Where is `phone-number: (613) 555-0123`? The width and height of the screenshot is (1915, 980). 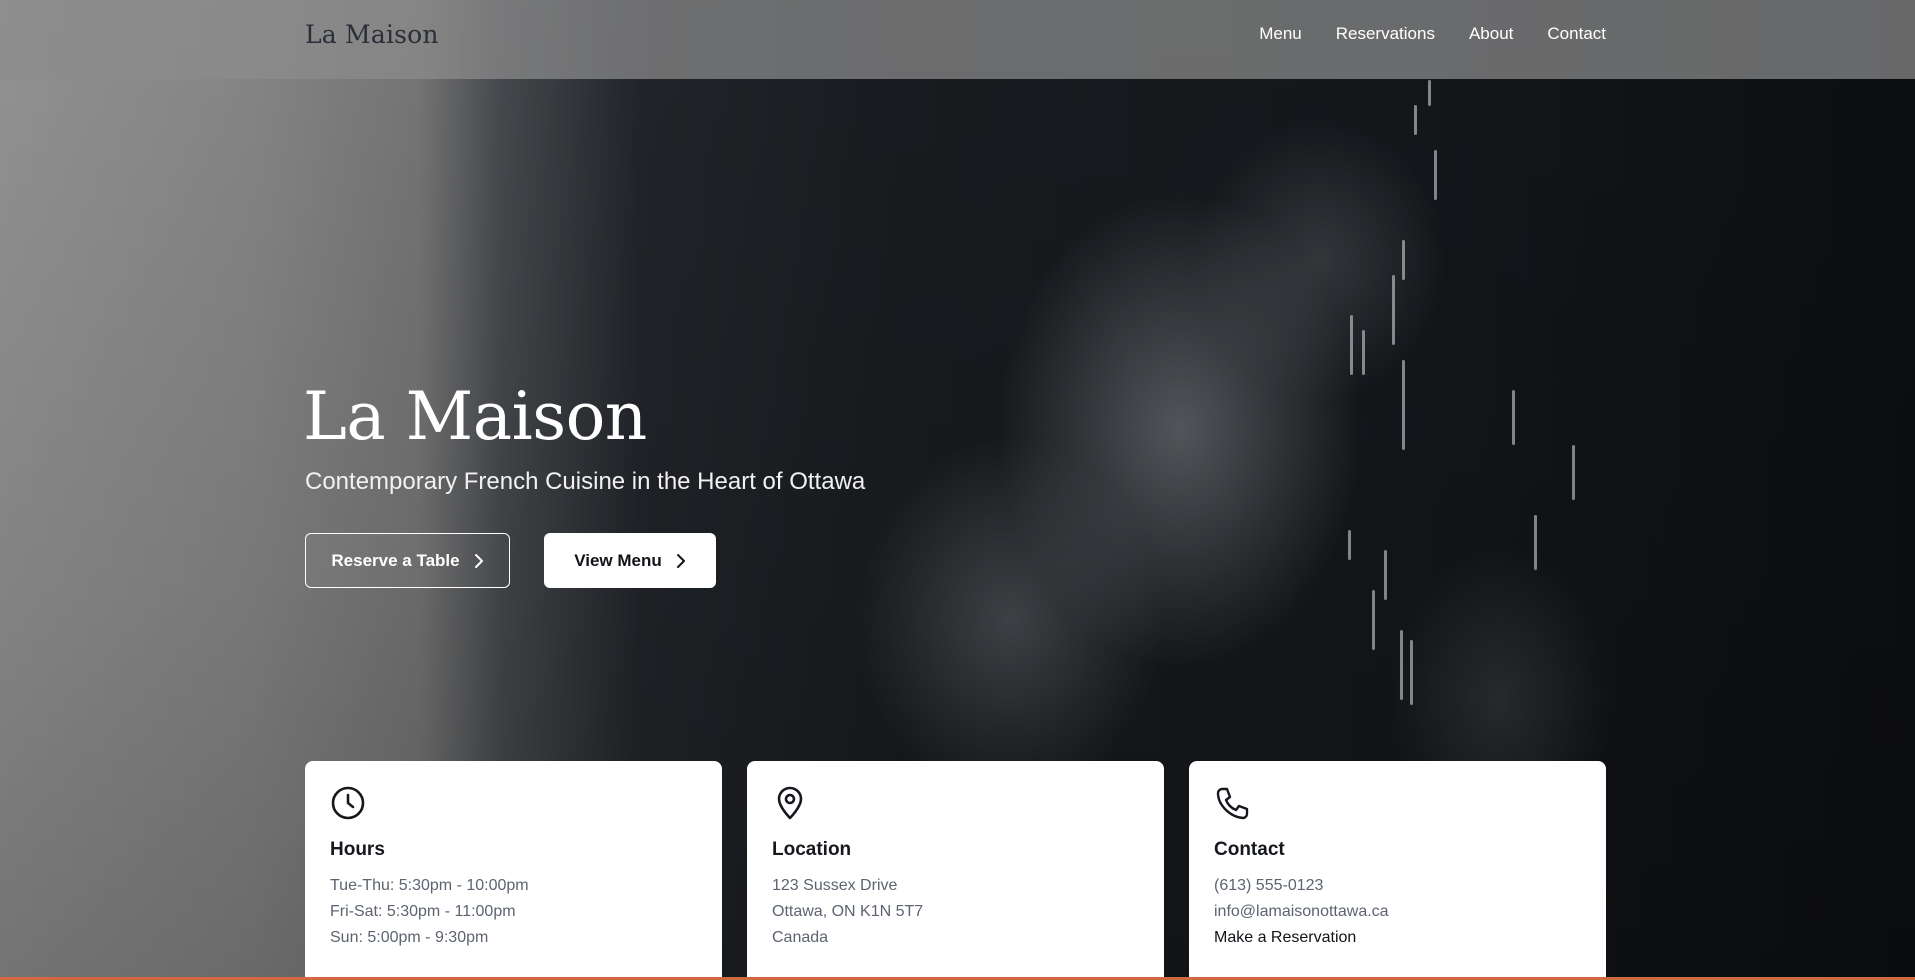
phone-number: (613) 555-0123 is located at coordinates (1397, 886).